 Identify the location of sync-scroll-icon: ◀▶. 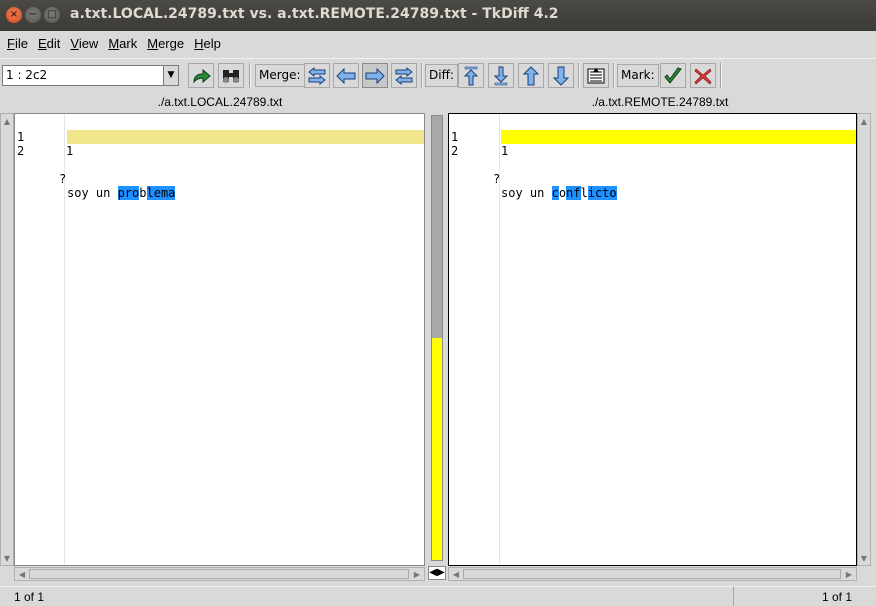
(437, 573).